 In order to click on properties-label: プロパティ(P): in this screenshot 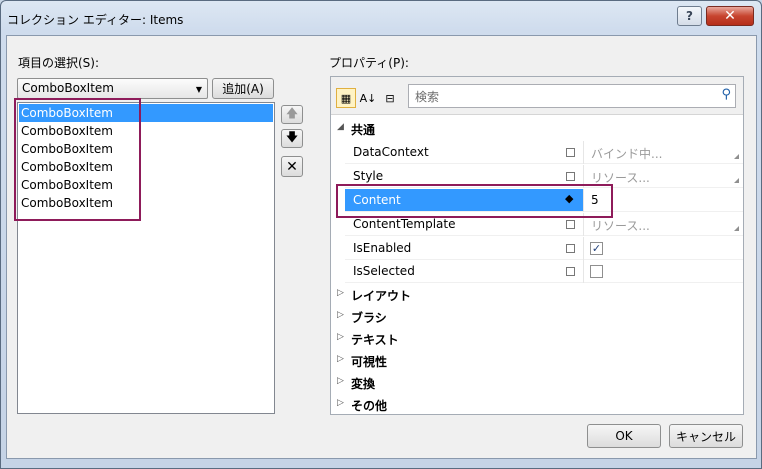, I will do `click(369, 63)`.